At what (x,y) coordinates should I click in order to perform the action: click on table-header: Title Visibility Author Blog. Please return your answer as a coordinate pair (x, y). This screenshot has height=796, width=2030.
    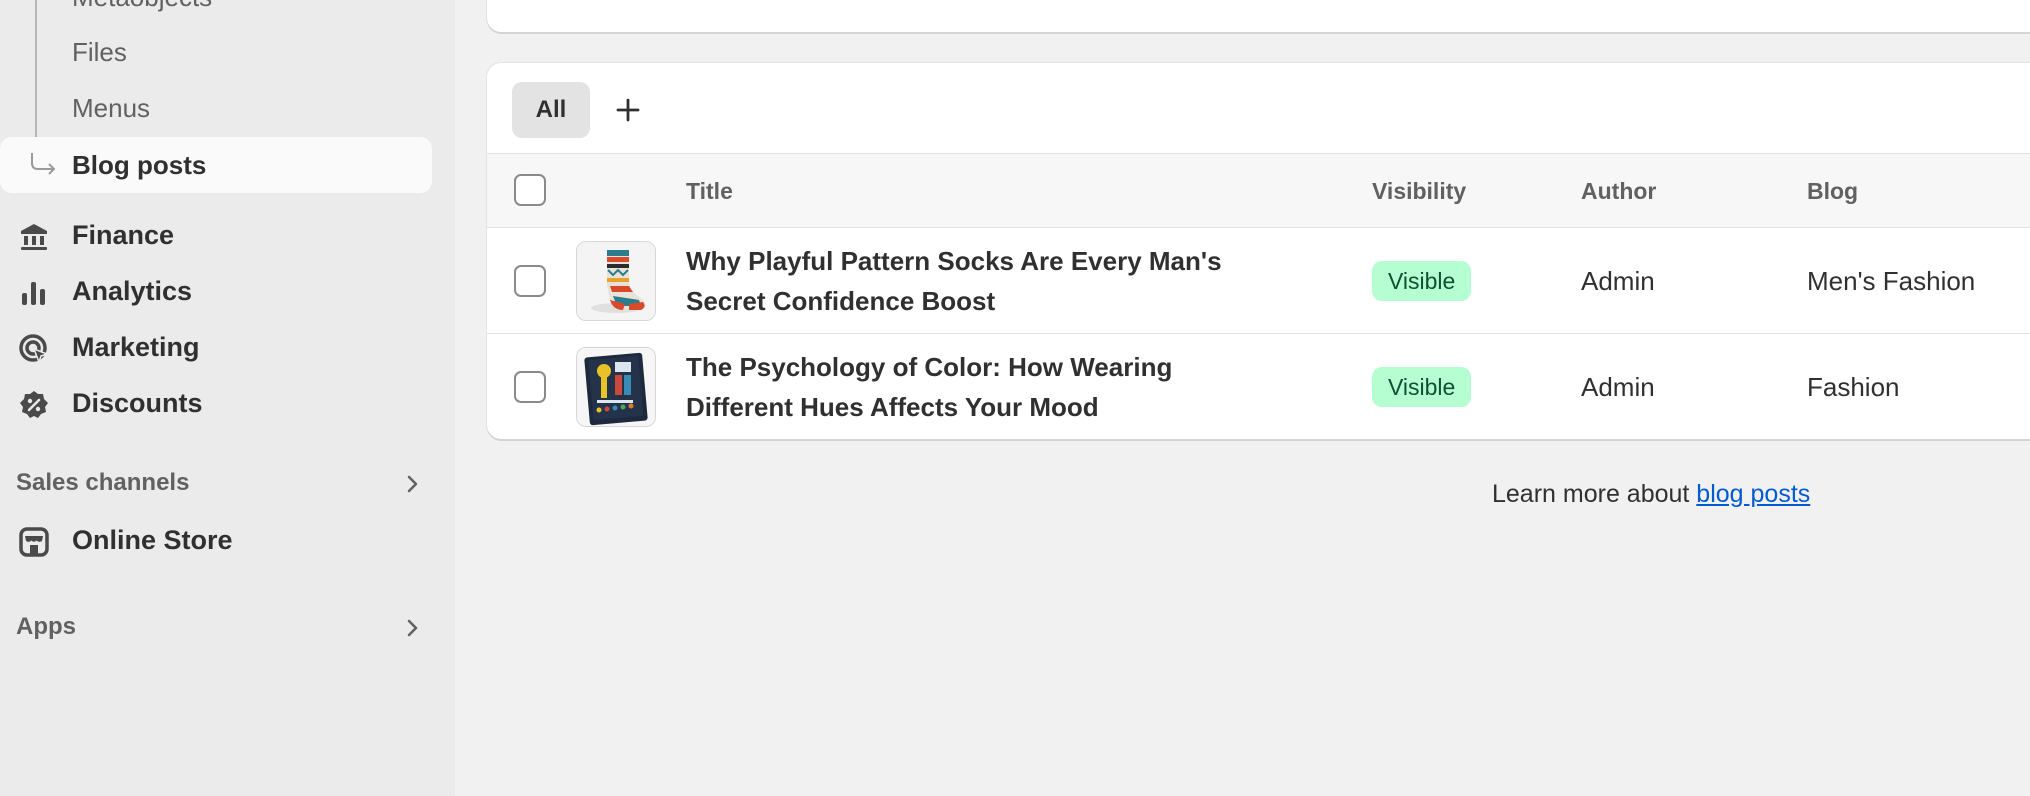
    Looking at the image, I should click on (1258, 190).